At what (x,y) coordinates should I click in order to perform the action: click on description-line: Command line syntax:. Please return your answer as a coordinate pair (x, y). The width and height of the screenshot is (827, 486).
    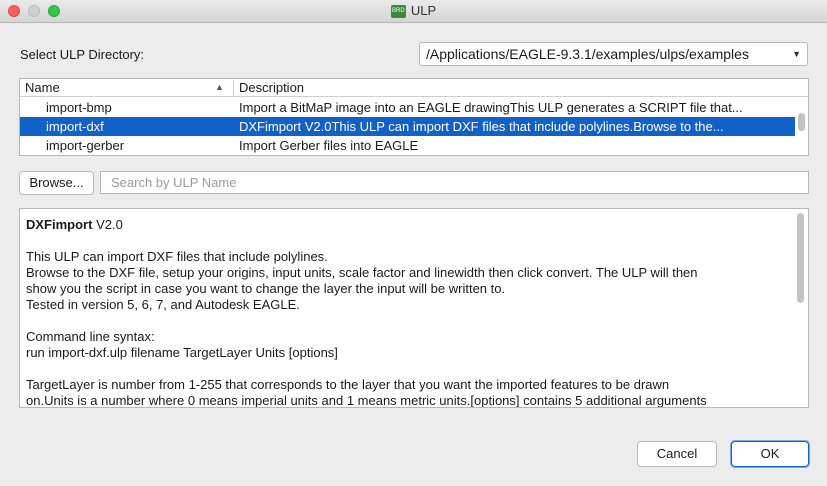
    Looking at the image, I should click on (90, 336).